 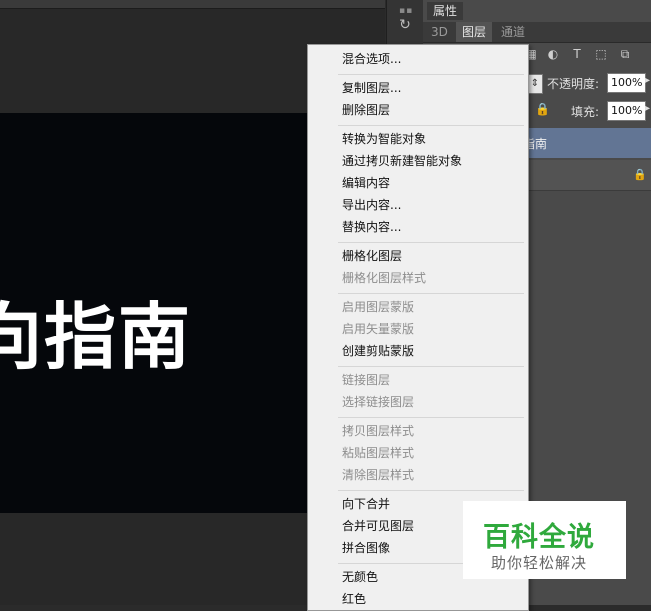 What do you see at coordinates (539, 563) in the screenshot?
I see `watermark-subtitle: 助你轻松解决` at bounding box center [539, 563].